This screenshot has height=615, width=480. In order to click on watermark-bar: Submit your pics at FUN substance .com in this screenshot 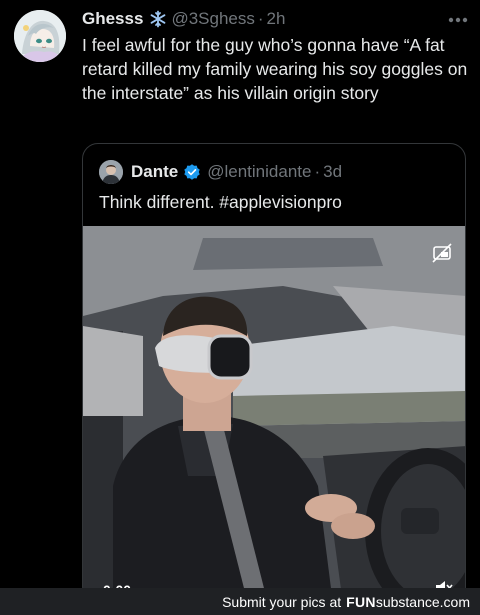, I will do `click(240, 601)`.